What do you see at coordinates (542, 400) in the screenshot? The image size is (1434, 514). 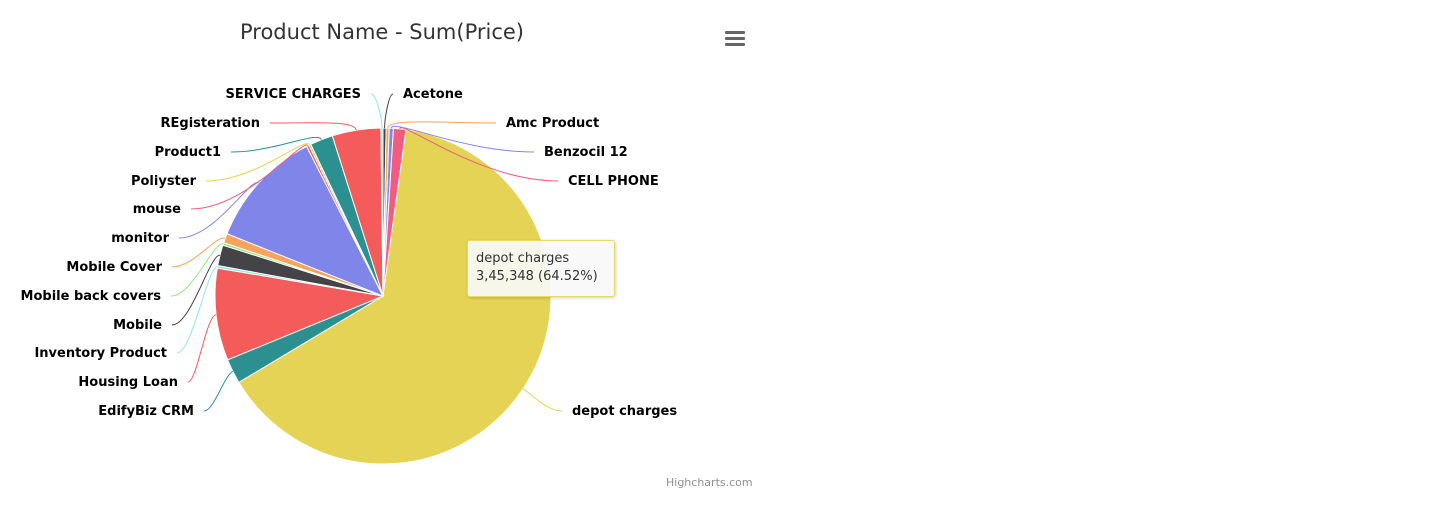 I see `connector-depot-charges` at bounding box center [542, 400].